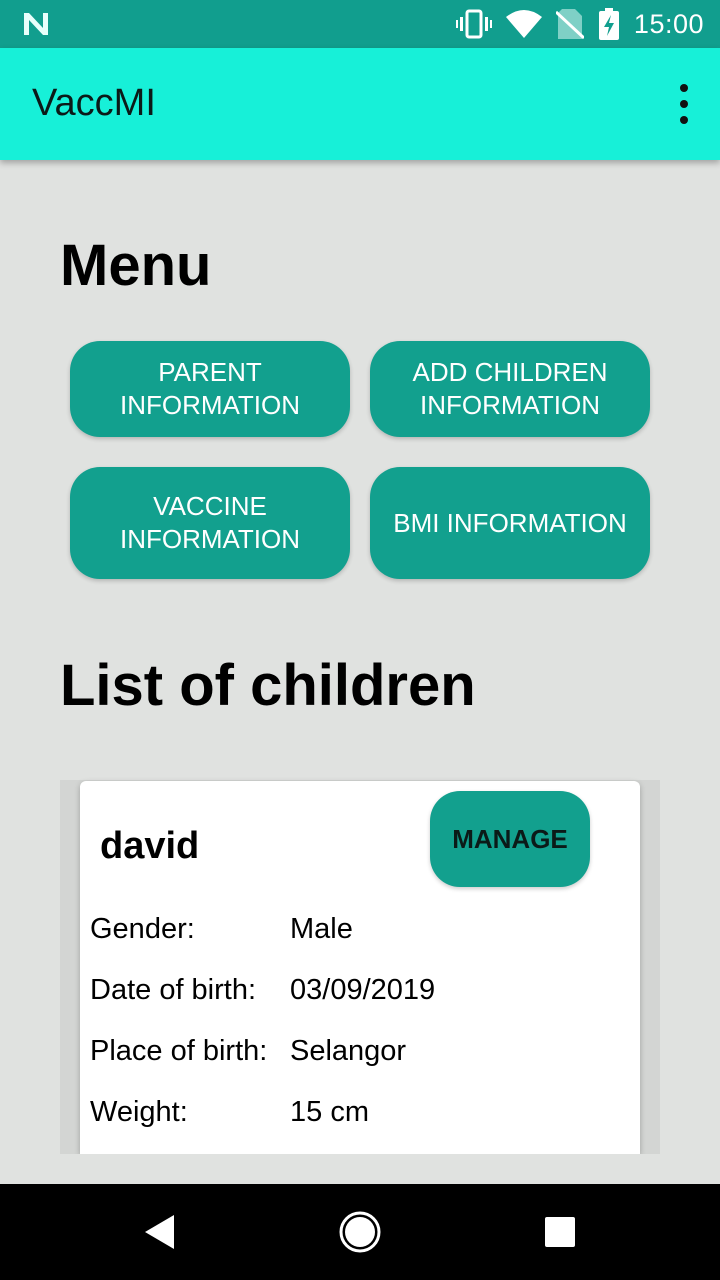  I want to click on status-time: 15:00, so click(668, 23).